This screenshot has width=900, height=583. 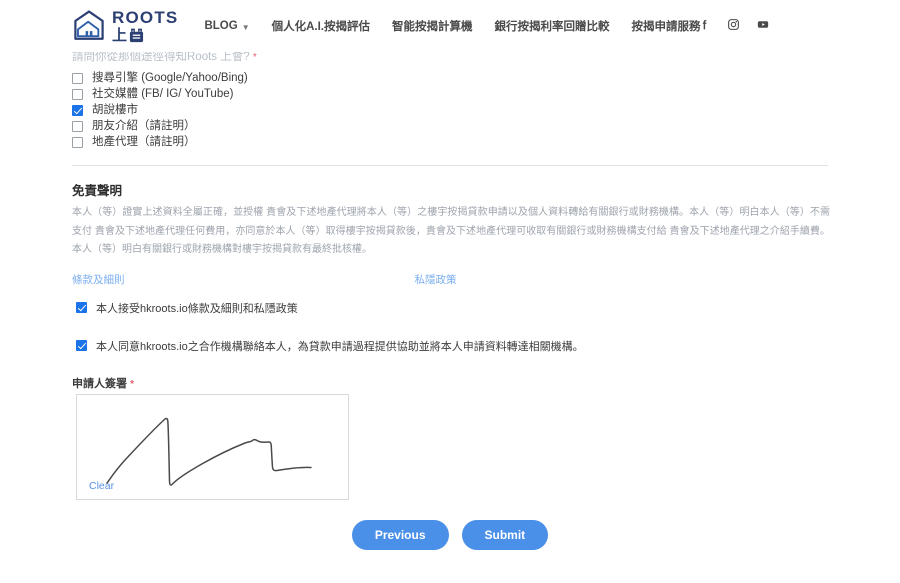 What do you see at coordinates (145, 17) in the screenshot?
I see `logo-roots-text: ROOTS` at bounding box center [145, 17].